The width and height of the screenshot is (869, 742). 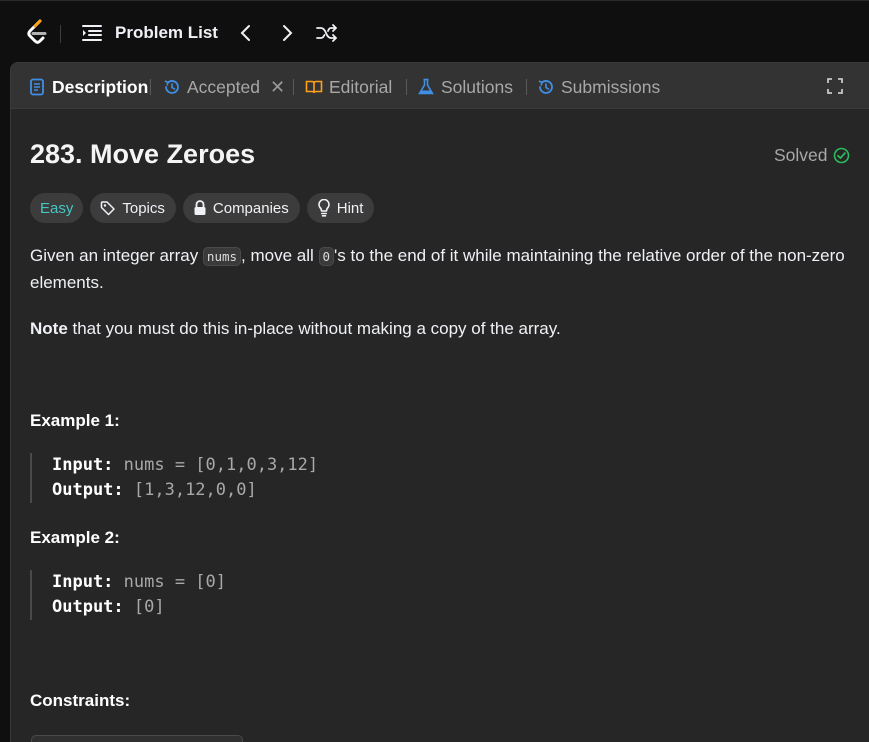 I want to click on tab-label: Accepted, so click(x=223, y=86).